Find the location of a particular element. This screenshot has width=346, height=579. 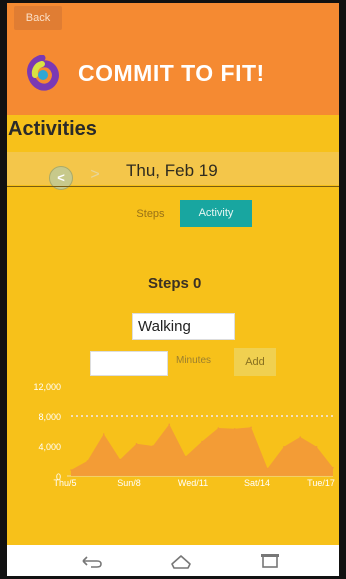

current-date: Thu, Feb 19 is located at coordinates (172, 170).